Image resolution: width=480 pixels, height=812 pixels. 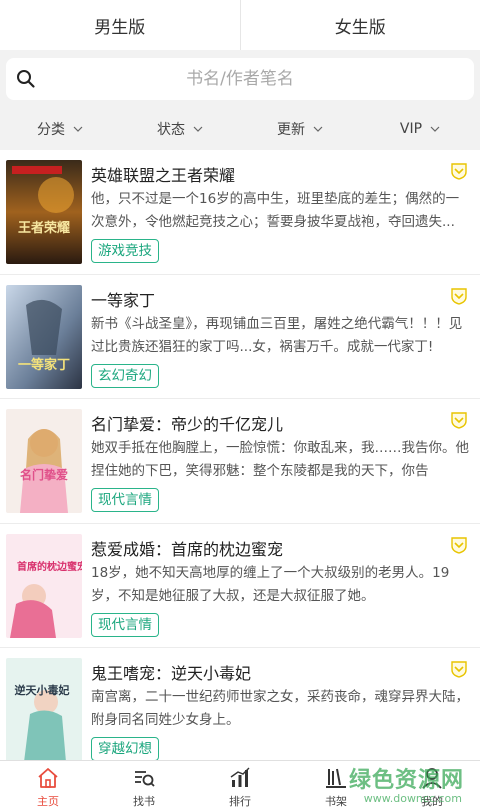 I want to click on tab-label: 主页, so click(x=48, y=801).